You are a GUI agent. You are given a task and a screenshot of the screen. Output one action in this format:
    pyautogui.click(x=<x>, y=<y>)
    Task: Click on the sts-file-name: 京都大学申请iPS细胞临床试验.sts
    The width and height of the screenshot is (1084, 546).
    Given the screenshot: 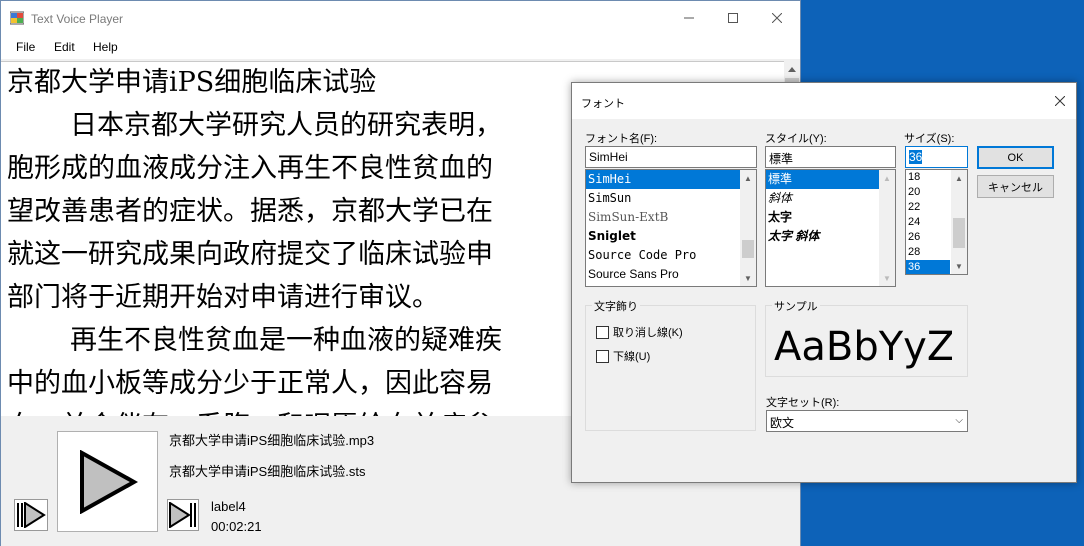 What is the action you would take?
    pyautogui.click(x=267, y=471)
    